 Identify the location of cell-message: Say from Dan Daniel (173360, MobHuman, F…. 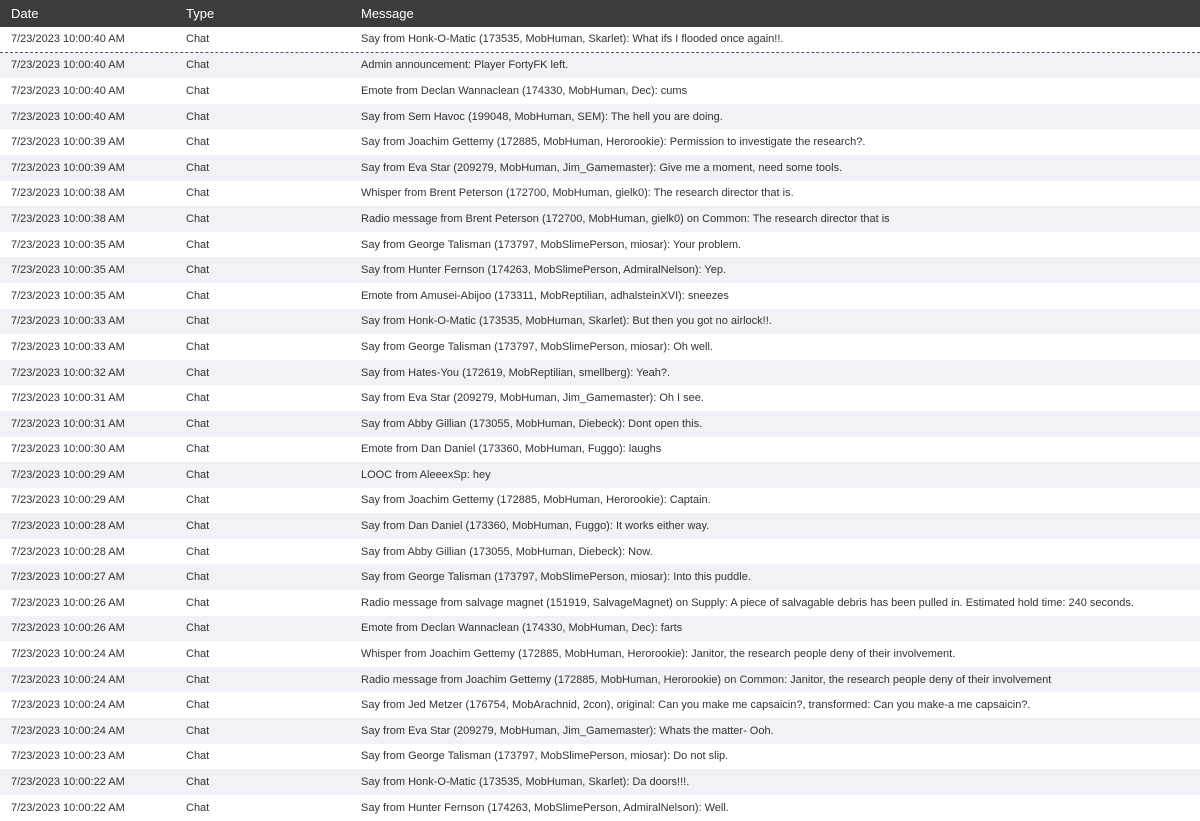
(775, 526).